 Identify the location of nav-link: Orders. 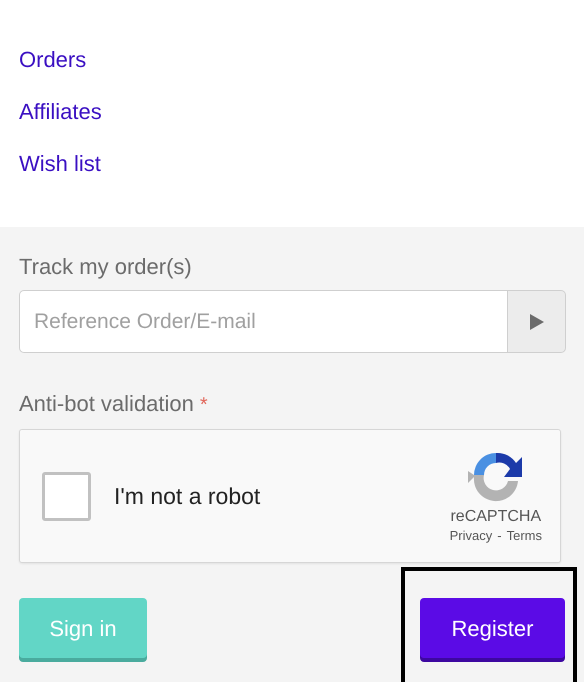
(52, 60).